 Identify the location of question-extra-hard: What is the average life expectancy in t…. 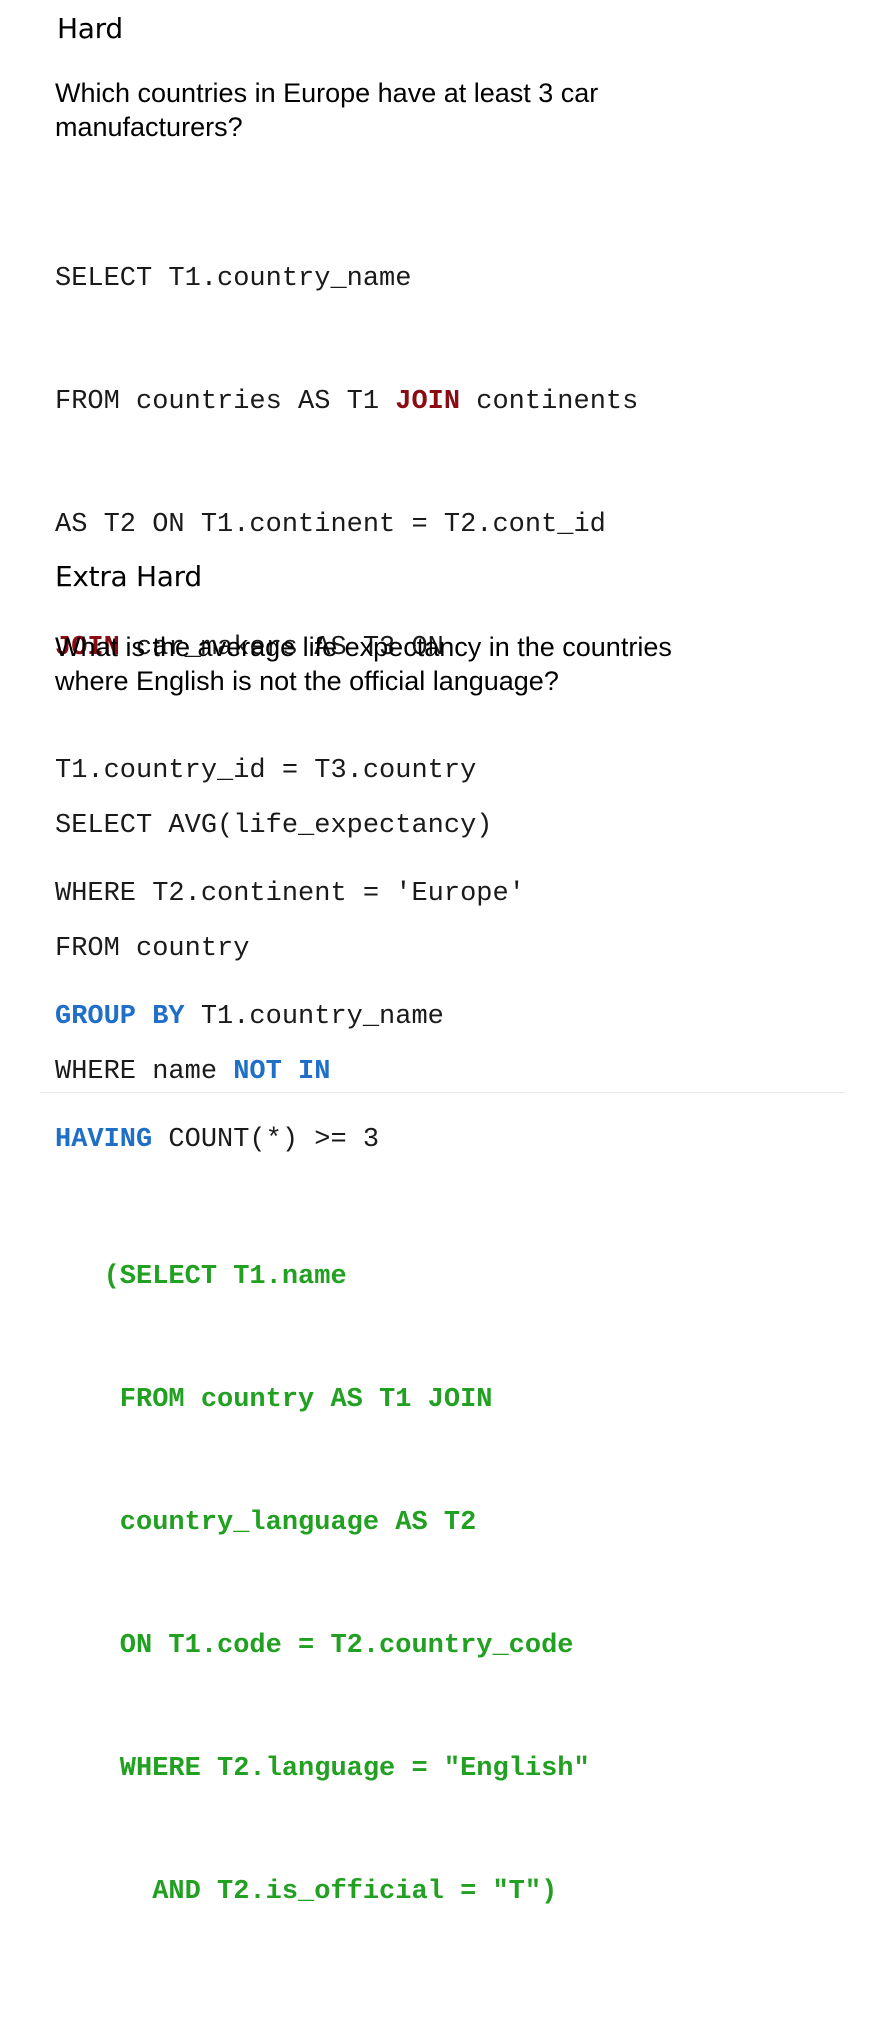
(363, 664).